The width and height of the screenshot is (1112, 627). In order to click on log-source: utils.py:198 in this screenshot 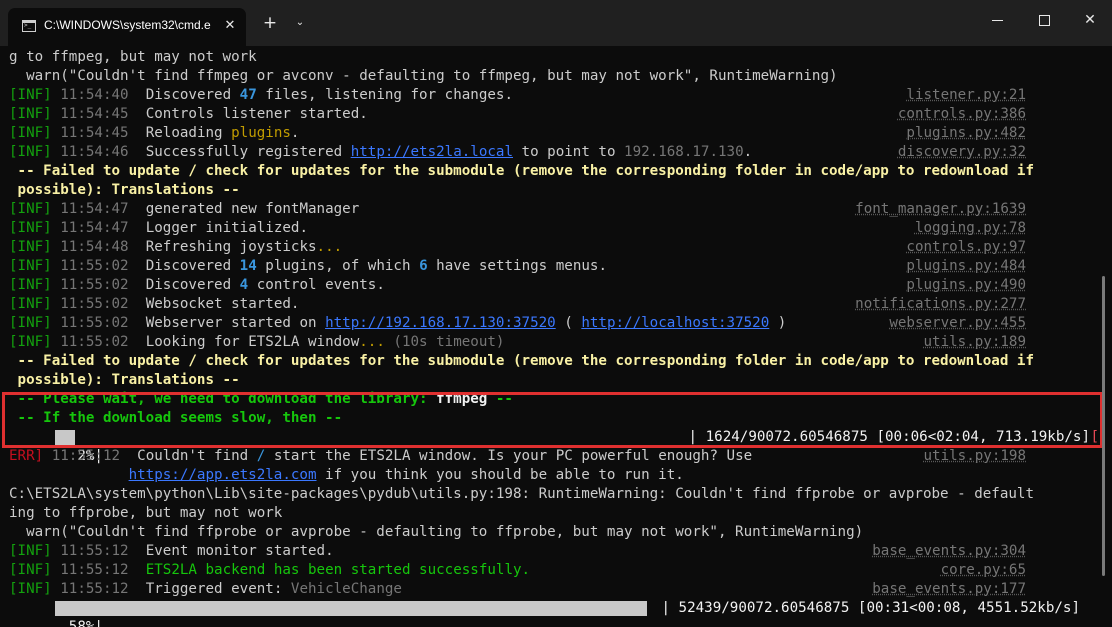, I will do `click(975, 456)`.